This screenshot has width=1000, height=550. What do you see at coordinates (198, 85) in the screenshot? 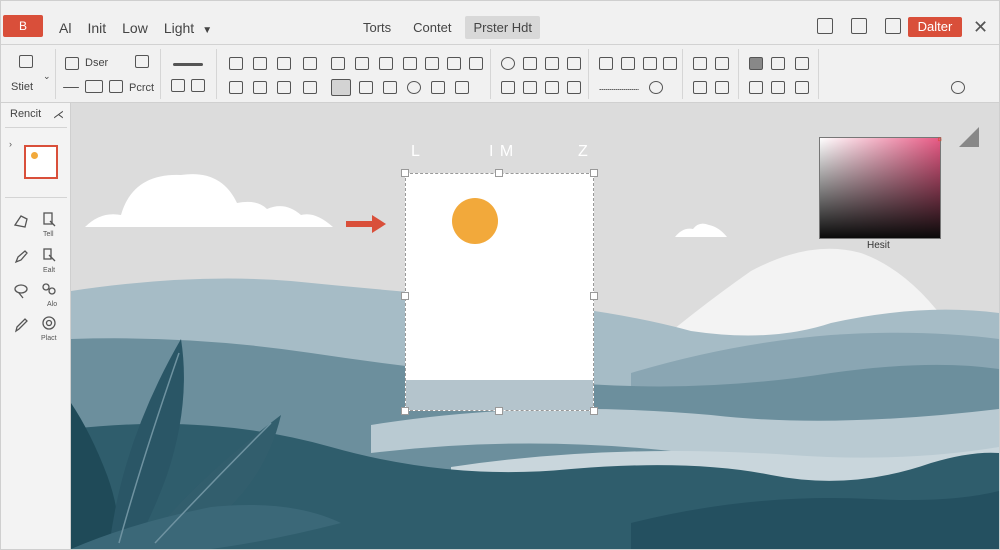
I see `brush-icon` at bounding box center [198, 85].